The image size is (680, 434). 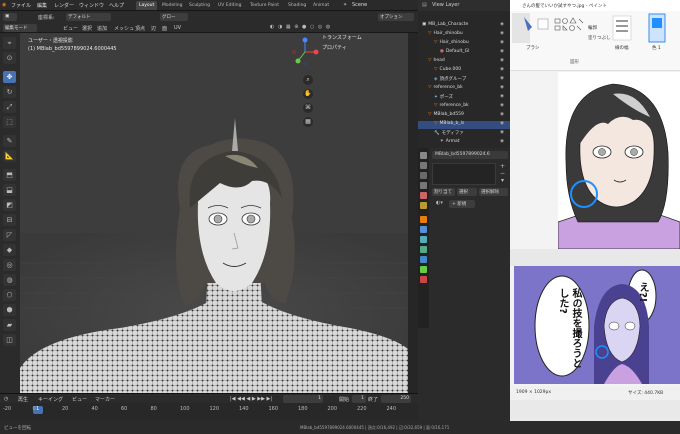 What do you see at coordinates (9, 325) in the screenshot?
I see `shear-icon: ▰` at bounding box center [9, 325].